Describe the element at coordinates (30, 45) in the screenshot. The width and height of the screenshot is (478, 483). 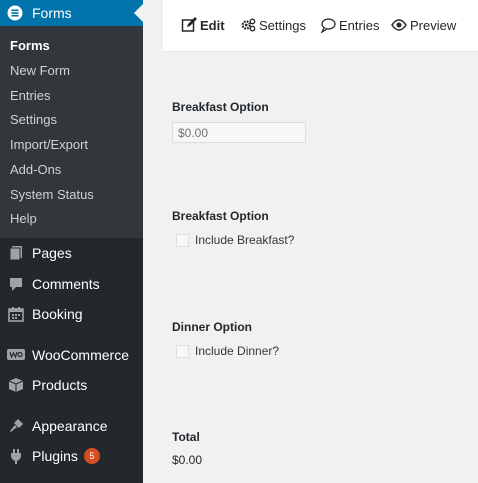
I see `submenu-forms: Forms` at that location.